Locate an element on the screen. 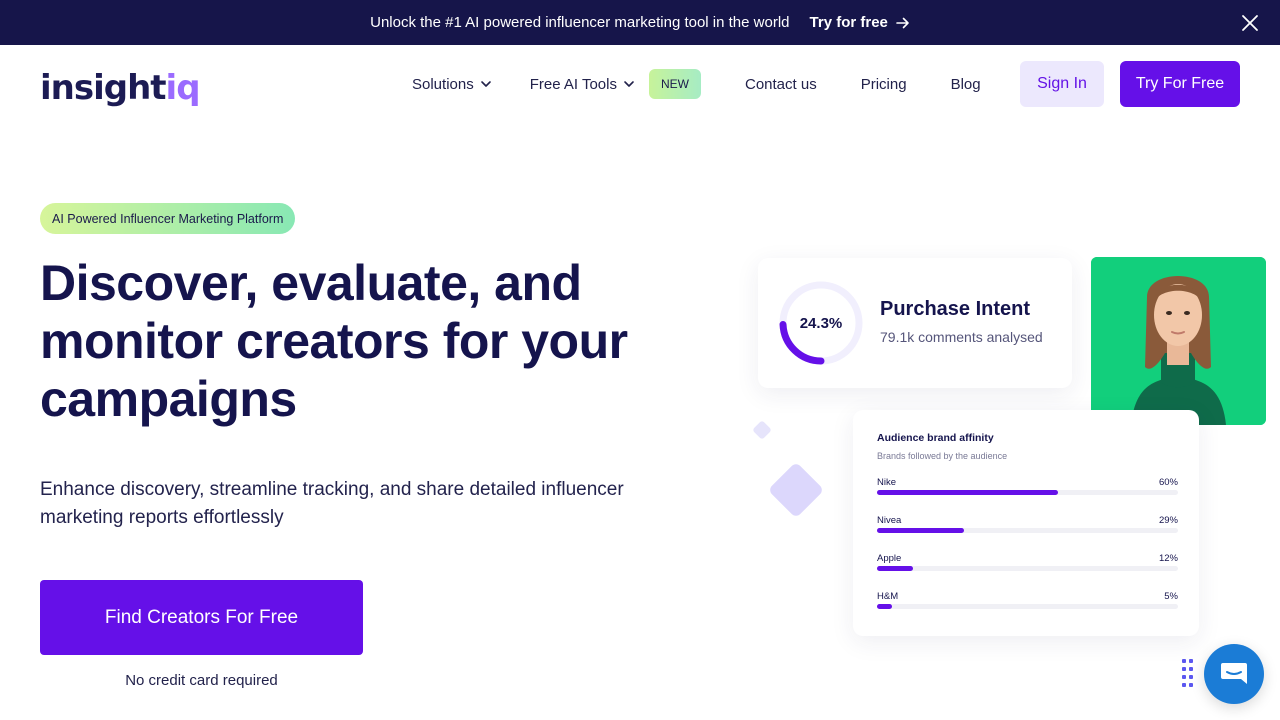  chat-widget-button is located at coordinates (1234, 674).